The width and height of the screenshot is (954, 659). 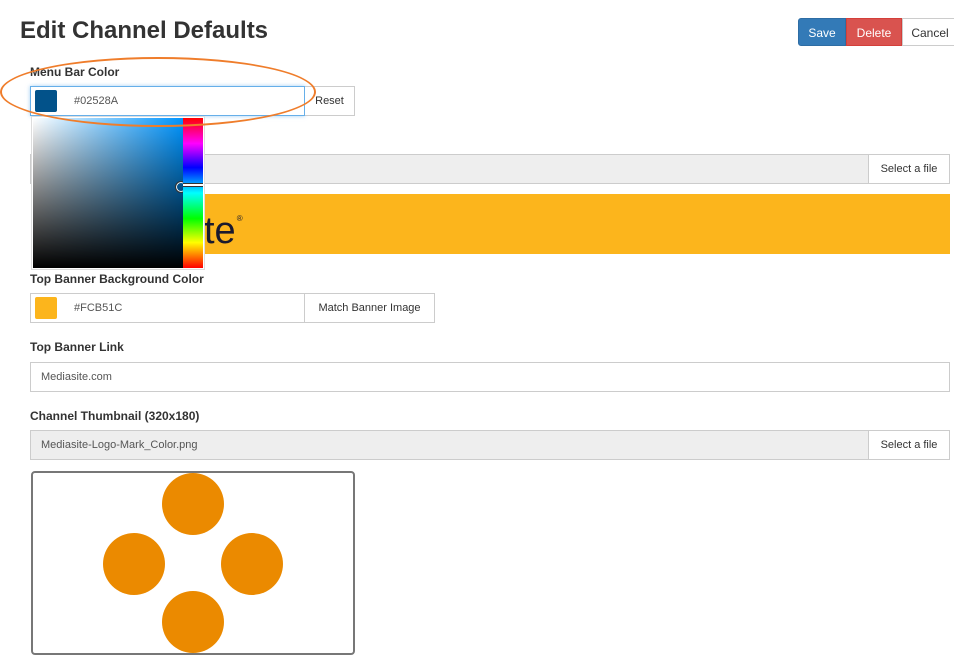 What do you see at coordinates (874, 32) in the screenshot?
I see `delete-button: Delete` at bounding box center [874, 32].